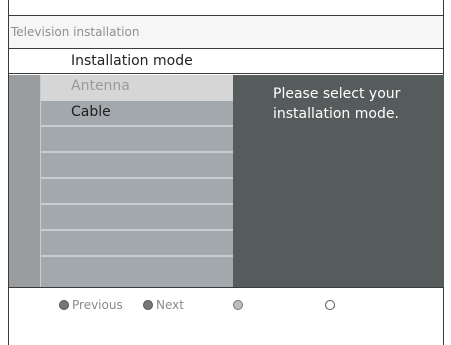 The width and height of the screenshot is (451, 345). I want to click on list-item-label: Cable, so click(91, 112).